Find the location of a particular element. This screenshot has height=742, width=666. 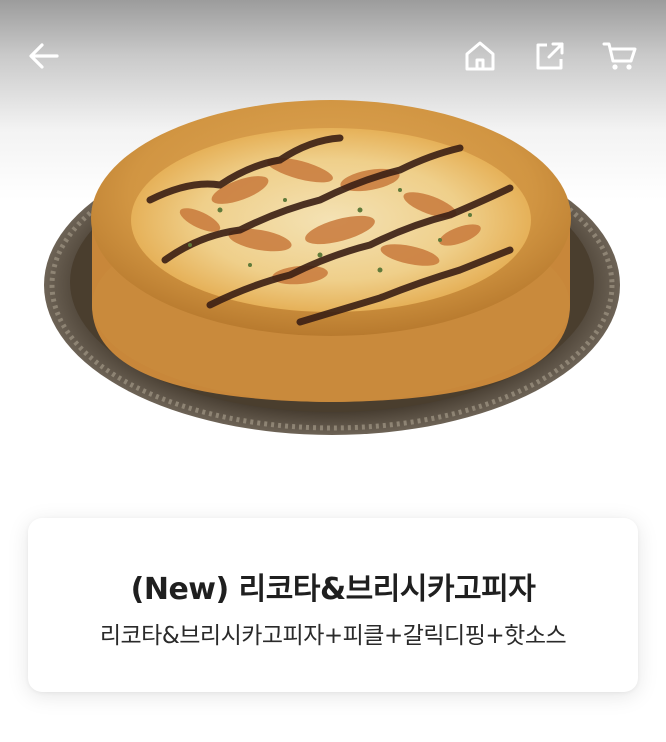

share-button is located at coordinates (550, 56).